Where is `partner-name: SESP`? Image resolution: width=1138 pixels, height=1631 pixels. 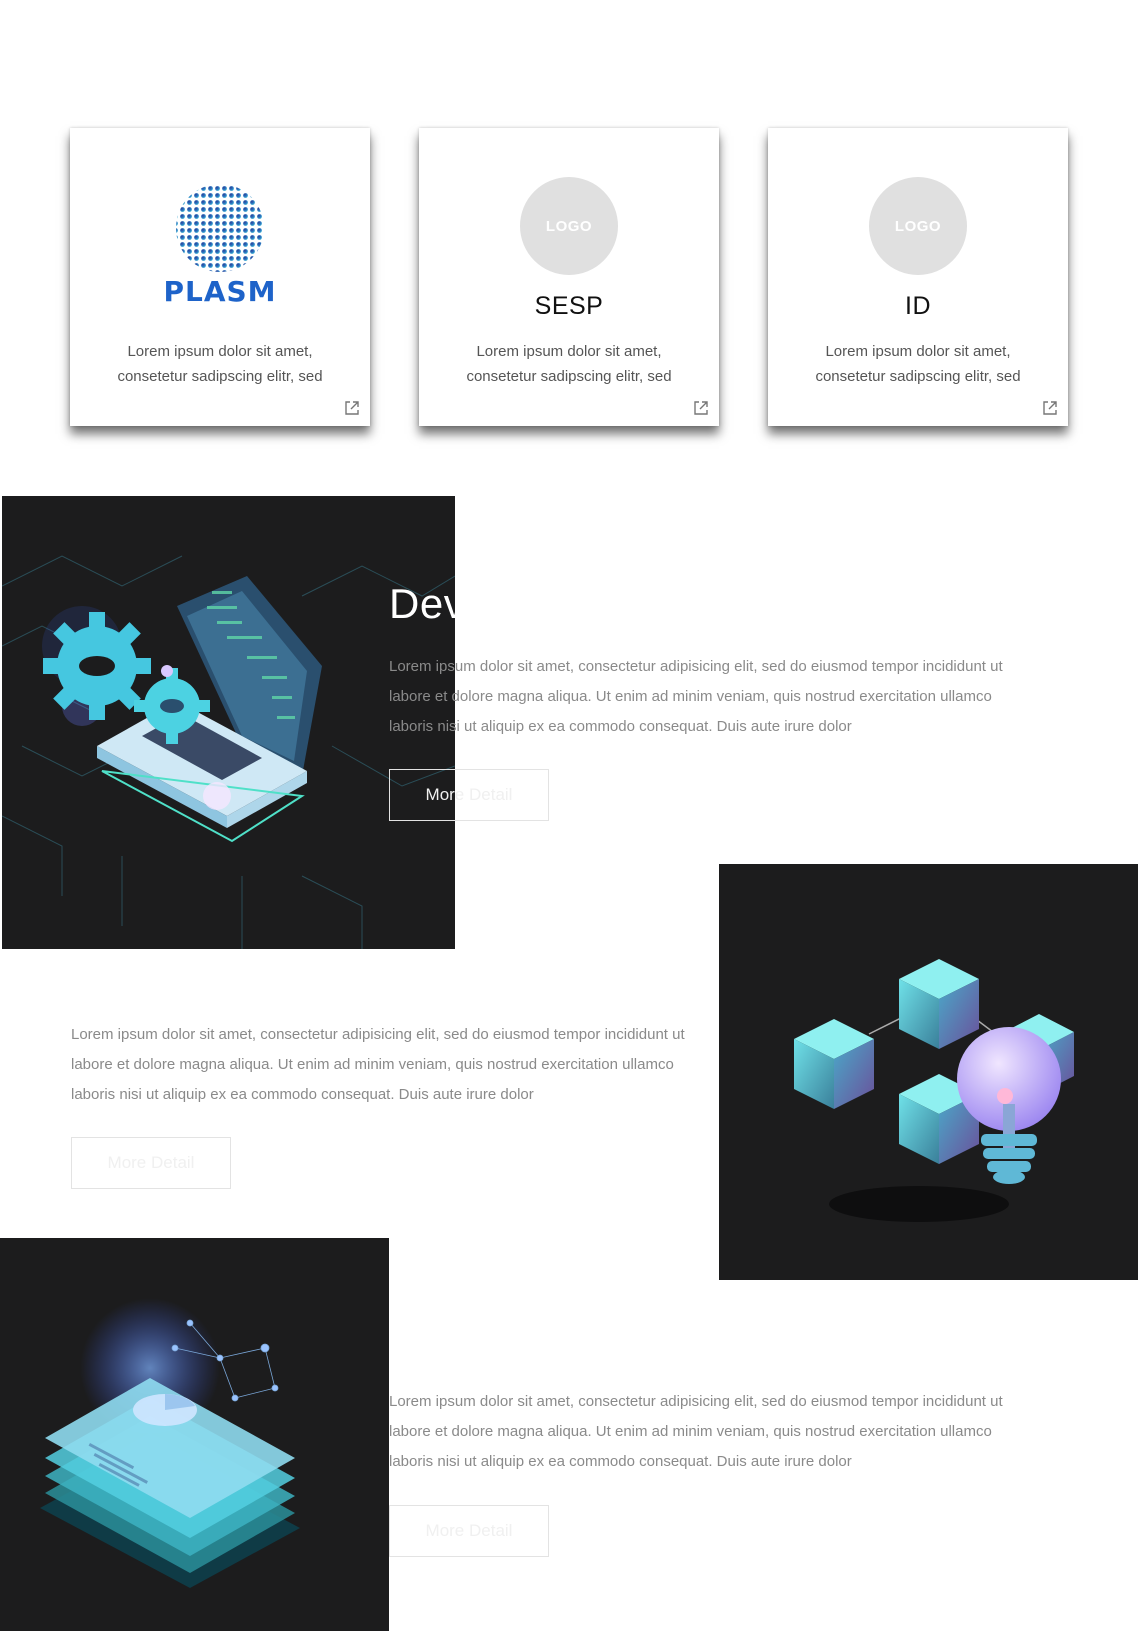
partner-name: SESP is located at coordinates (569, 306).